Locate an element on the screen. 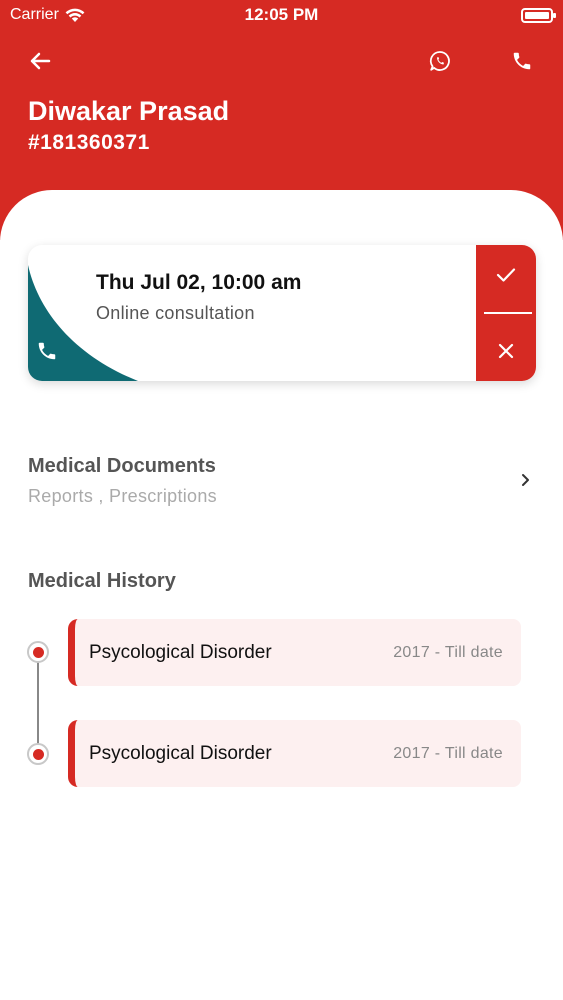  status-time: 12:05 PM is located at coordinates (281, 14).